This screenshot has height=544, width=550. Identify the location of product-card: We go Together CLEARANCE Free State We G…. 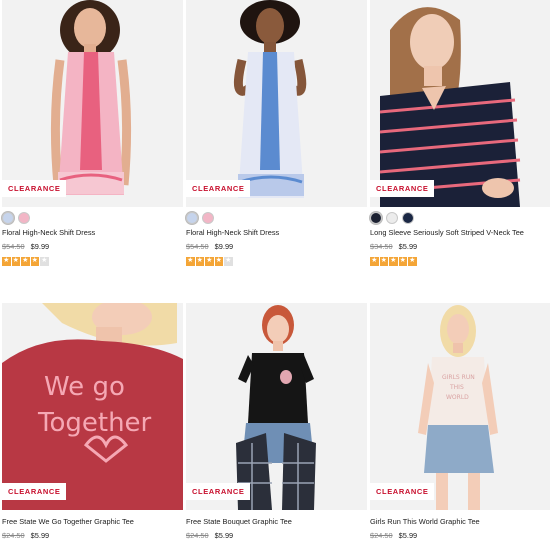
(92, 423).